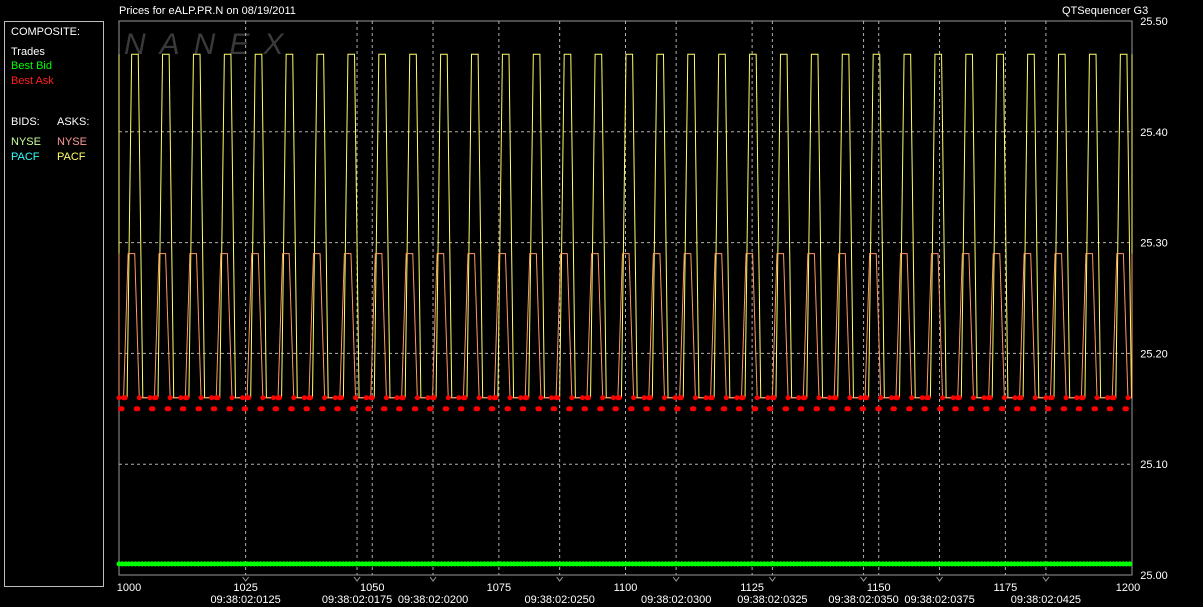  I want to click on time-label: 09:38:02:0425, so click(1046, 600).